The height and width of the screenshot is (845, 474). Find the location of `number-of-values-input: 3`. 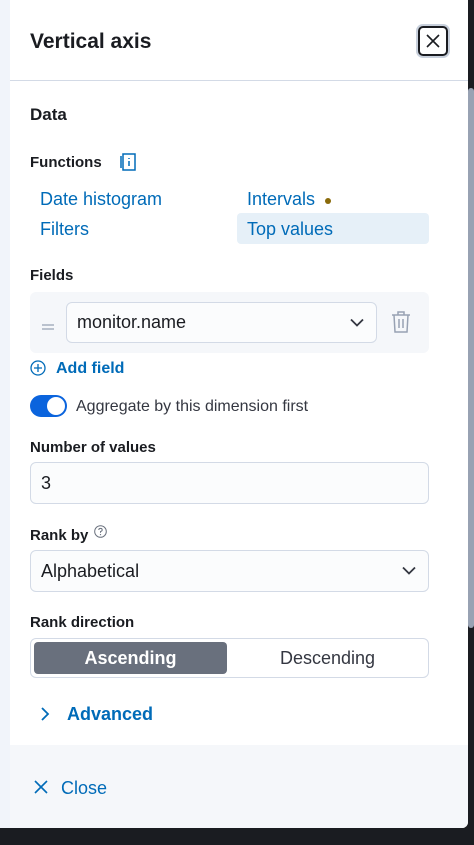

number-of-values-input: 3 is located at coordinates (229, 483).